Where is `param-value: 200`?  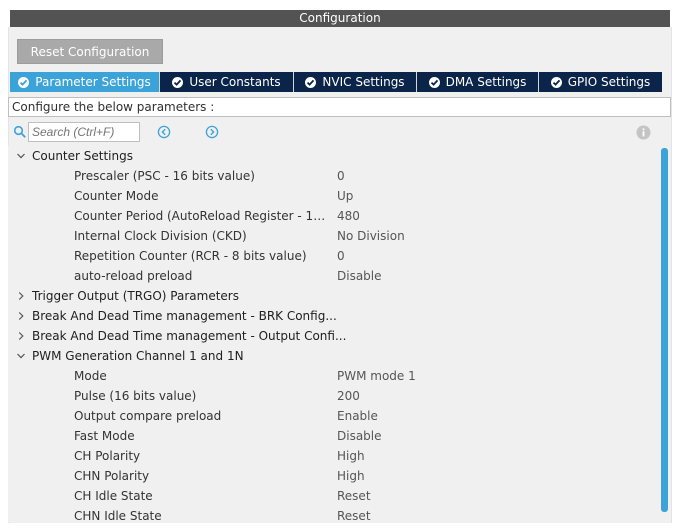 param-value: 200 is located at coordinates (348, 396).